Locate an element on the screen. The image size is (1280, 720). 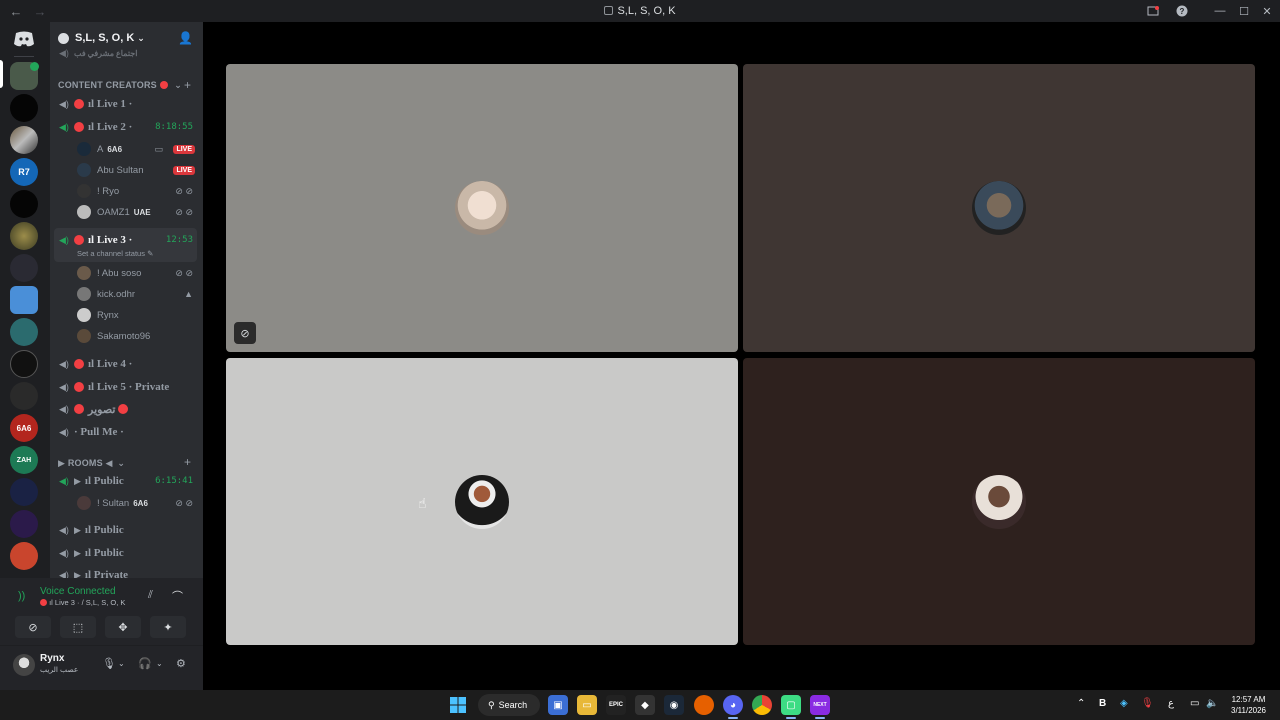
user-name: A is located at coordinates (100, 149).